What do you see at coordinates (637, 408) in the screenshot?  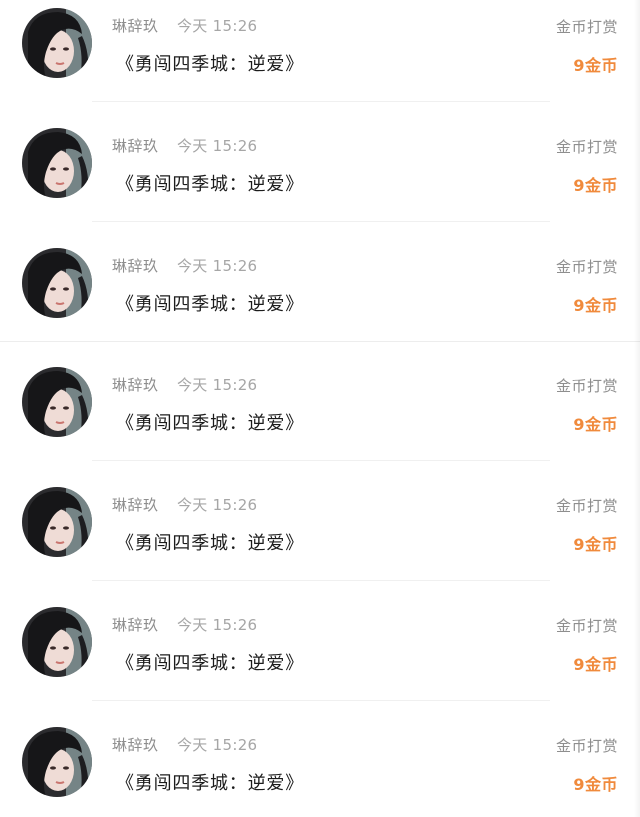 I see `scroll-edge-shadow` at bounding box center [637, 408].